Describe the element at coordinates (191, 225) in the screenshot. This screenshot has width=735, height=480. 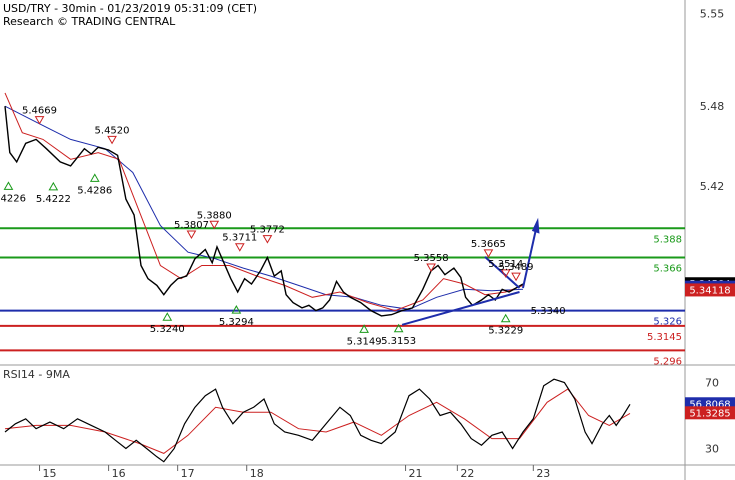
I see `peak-label: 5.3807` at that location.